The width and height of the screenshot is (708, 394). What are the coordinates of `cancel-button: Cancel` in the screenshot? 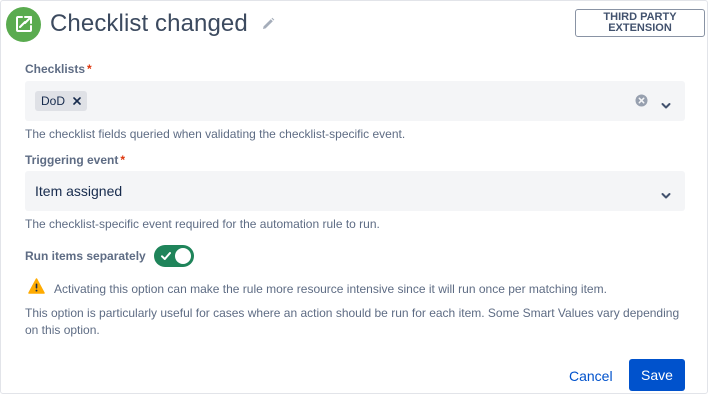 It's located at (591, 376).